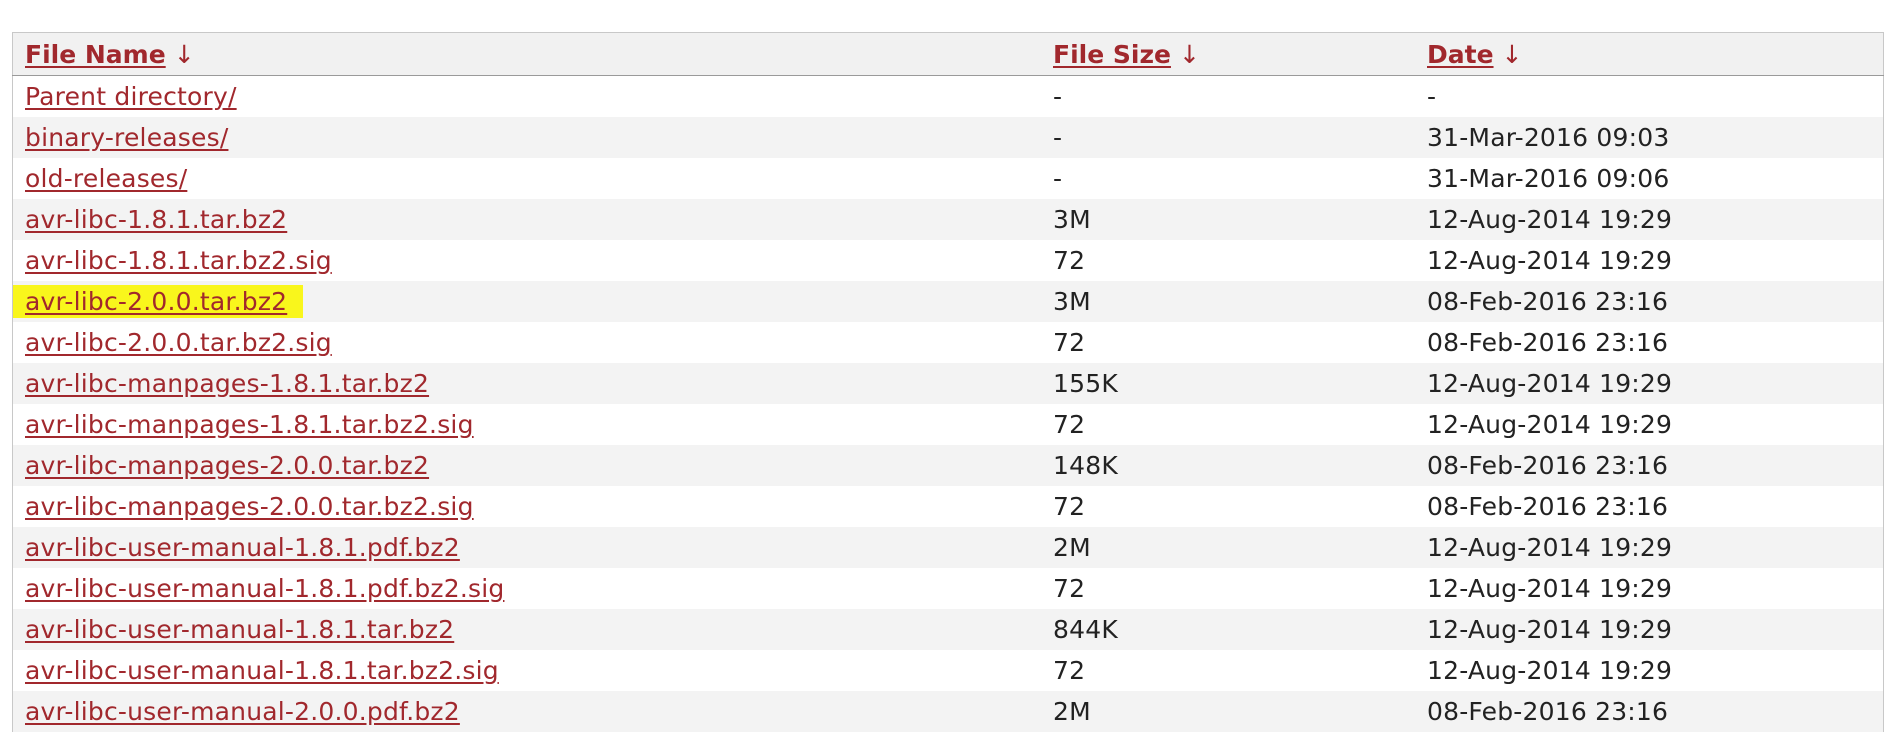 This screenshot has height=732, width=1896. I want to click on column-header-file-name: File Name ↓, so click(527, 54).